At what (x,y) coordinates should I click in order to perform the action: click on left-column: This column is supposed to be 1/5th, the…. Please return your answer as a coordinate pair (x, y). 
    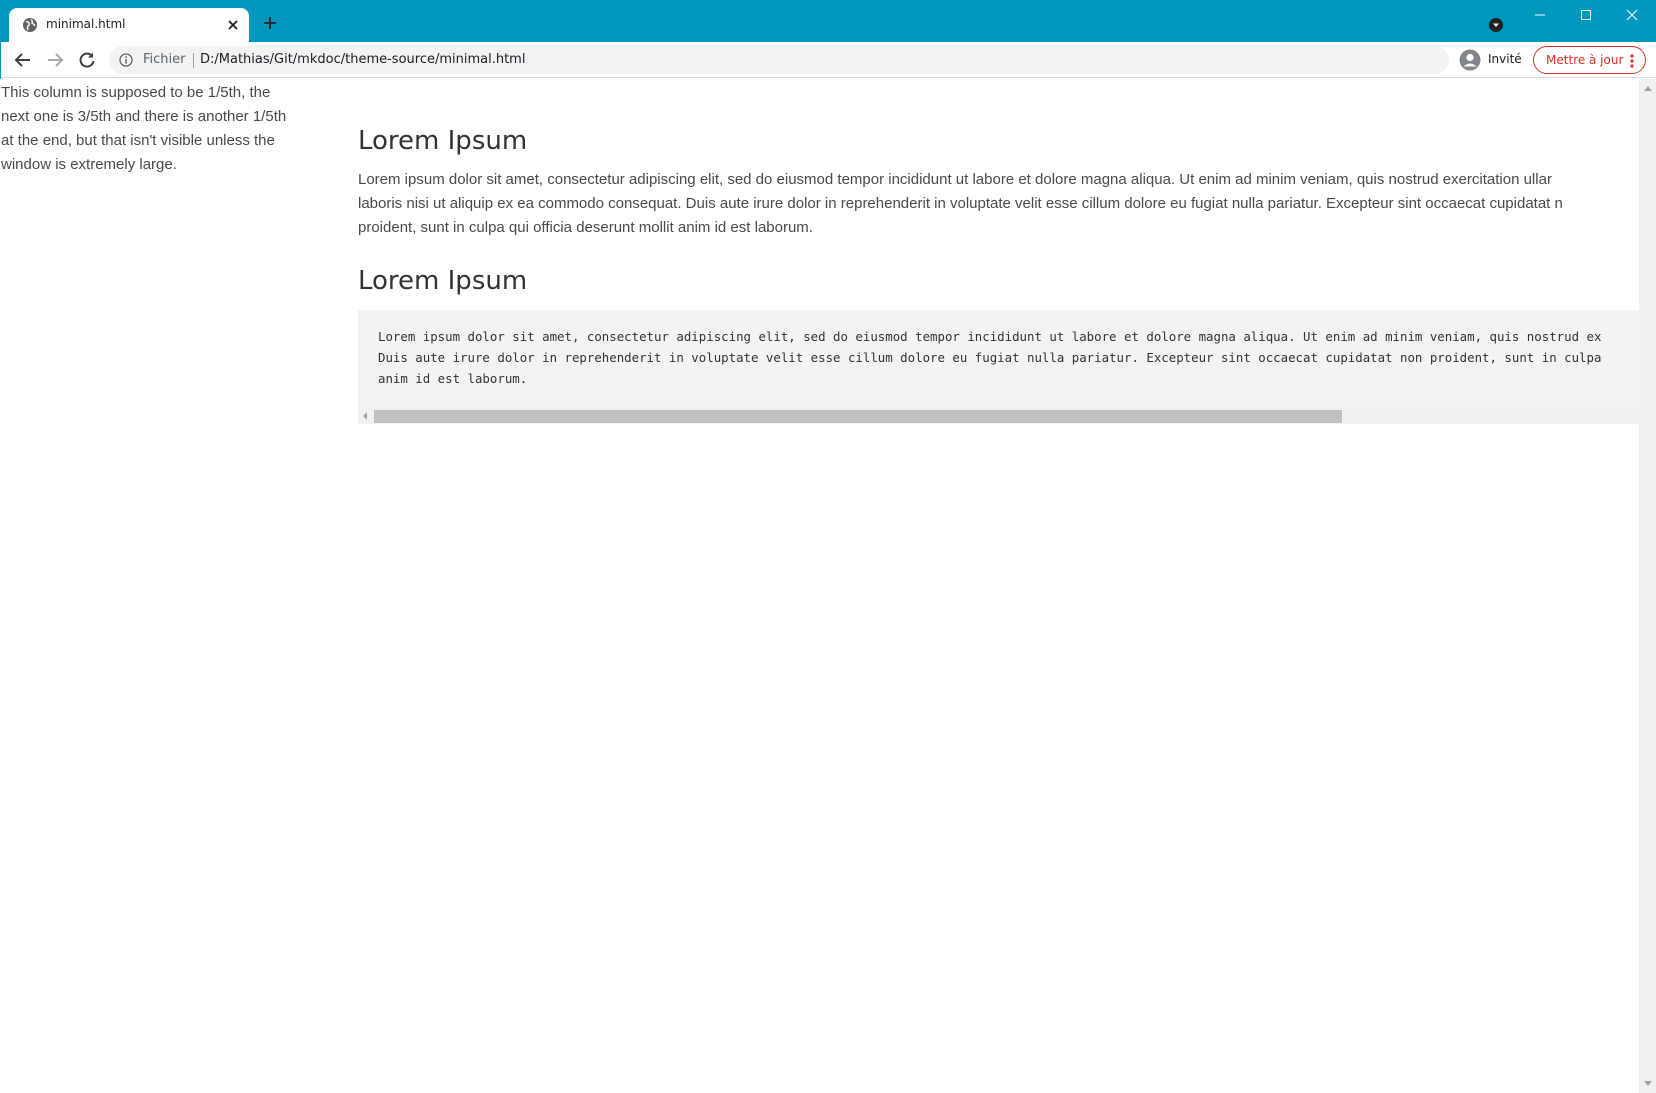
    Looking at the image, I should click on (161, 129).